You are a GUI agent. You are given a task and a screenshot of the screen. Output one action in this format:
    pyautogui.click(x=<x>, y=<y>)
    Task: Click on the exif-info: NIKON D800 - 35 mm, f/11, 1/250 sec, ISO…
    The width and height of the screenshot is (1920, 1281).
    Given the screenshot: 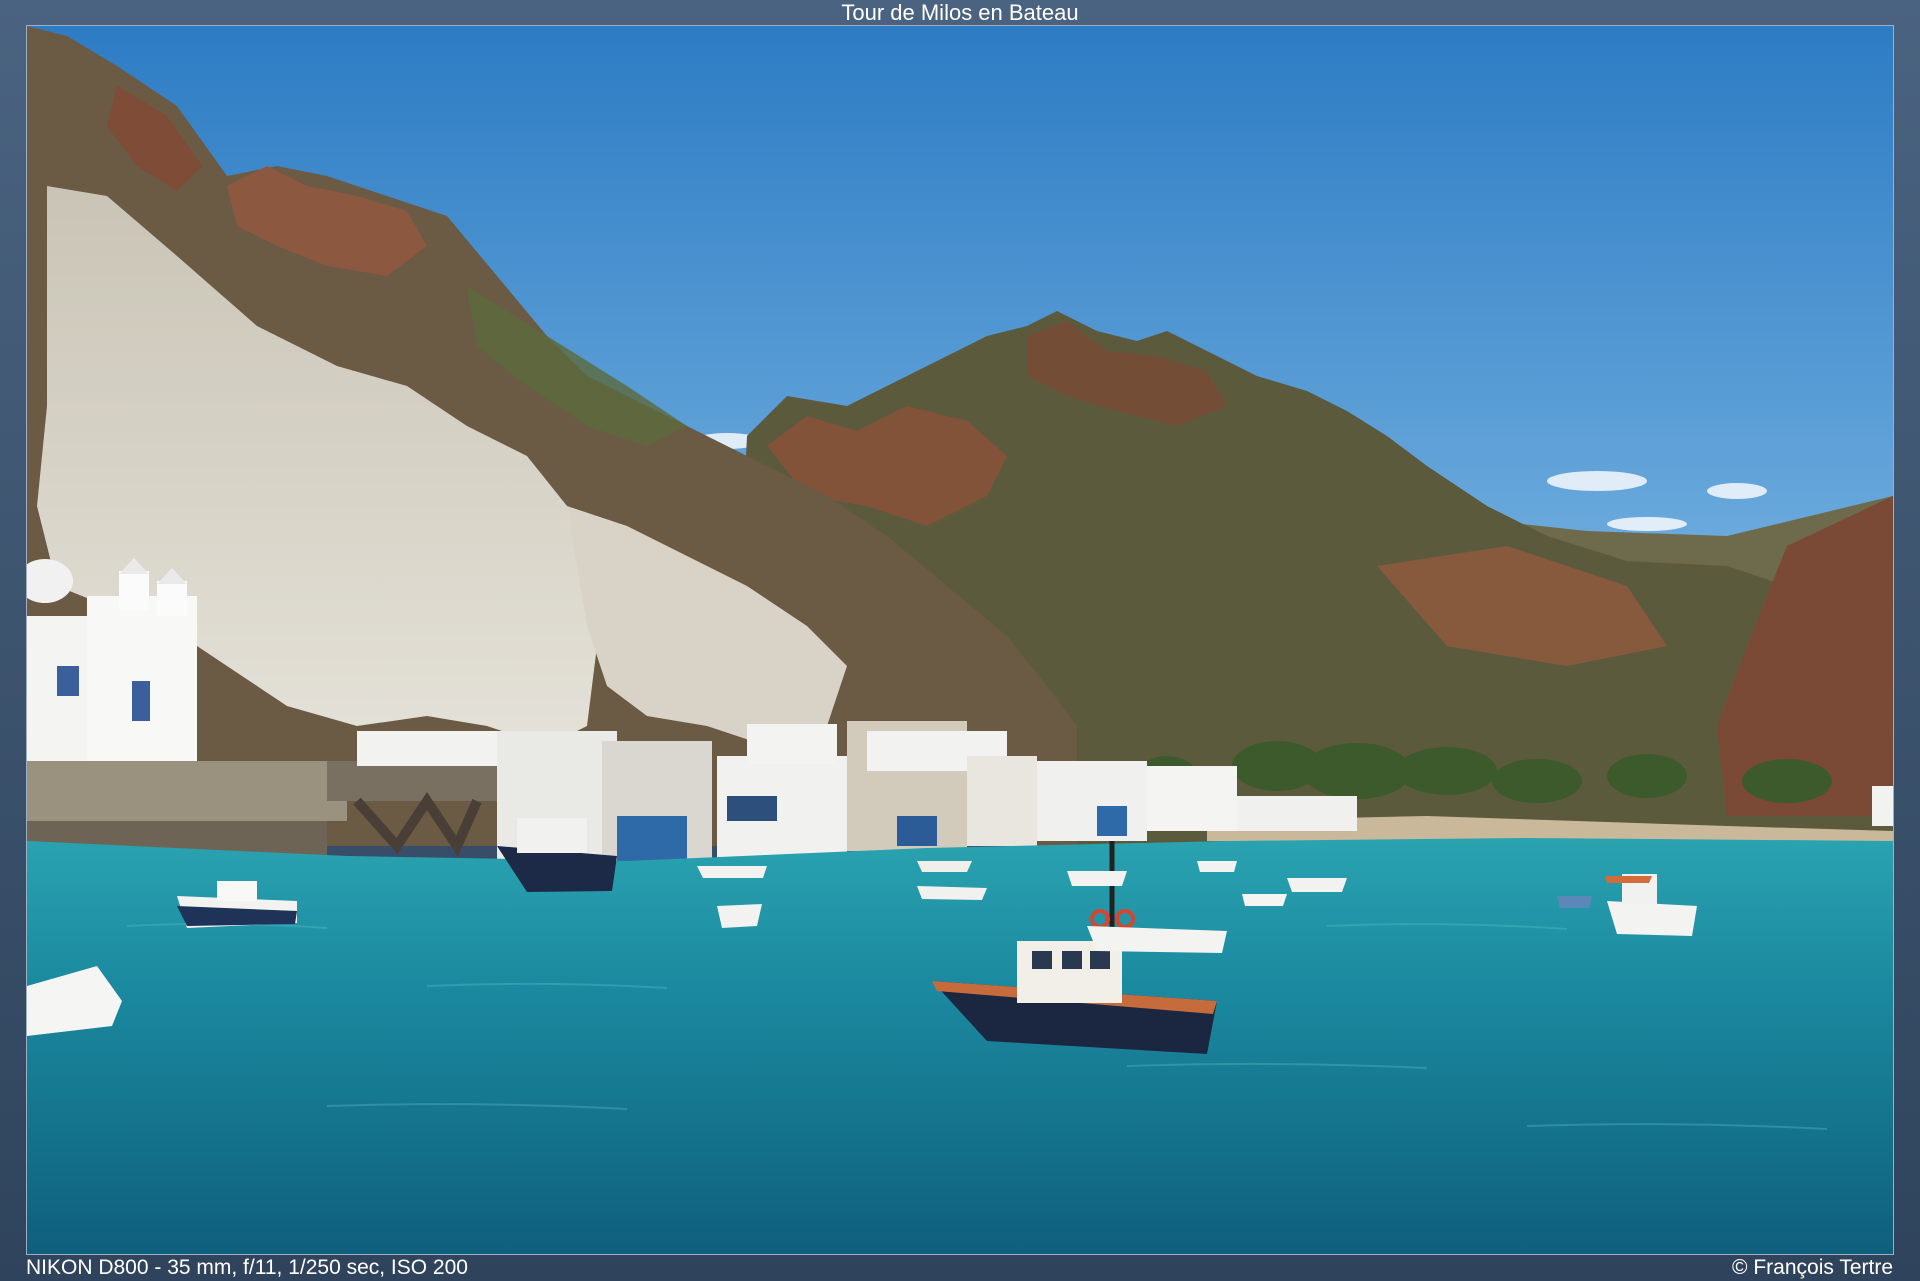 What is the action you would take?
    pyautogui.click(x=247, y=1267)
    